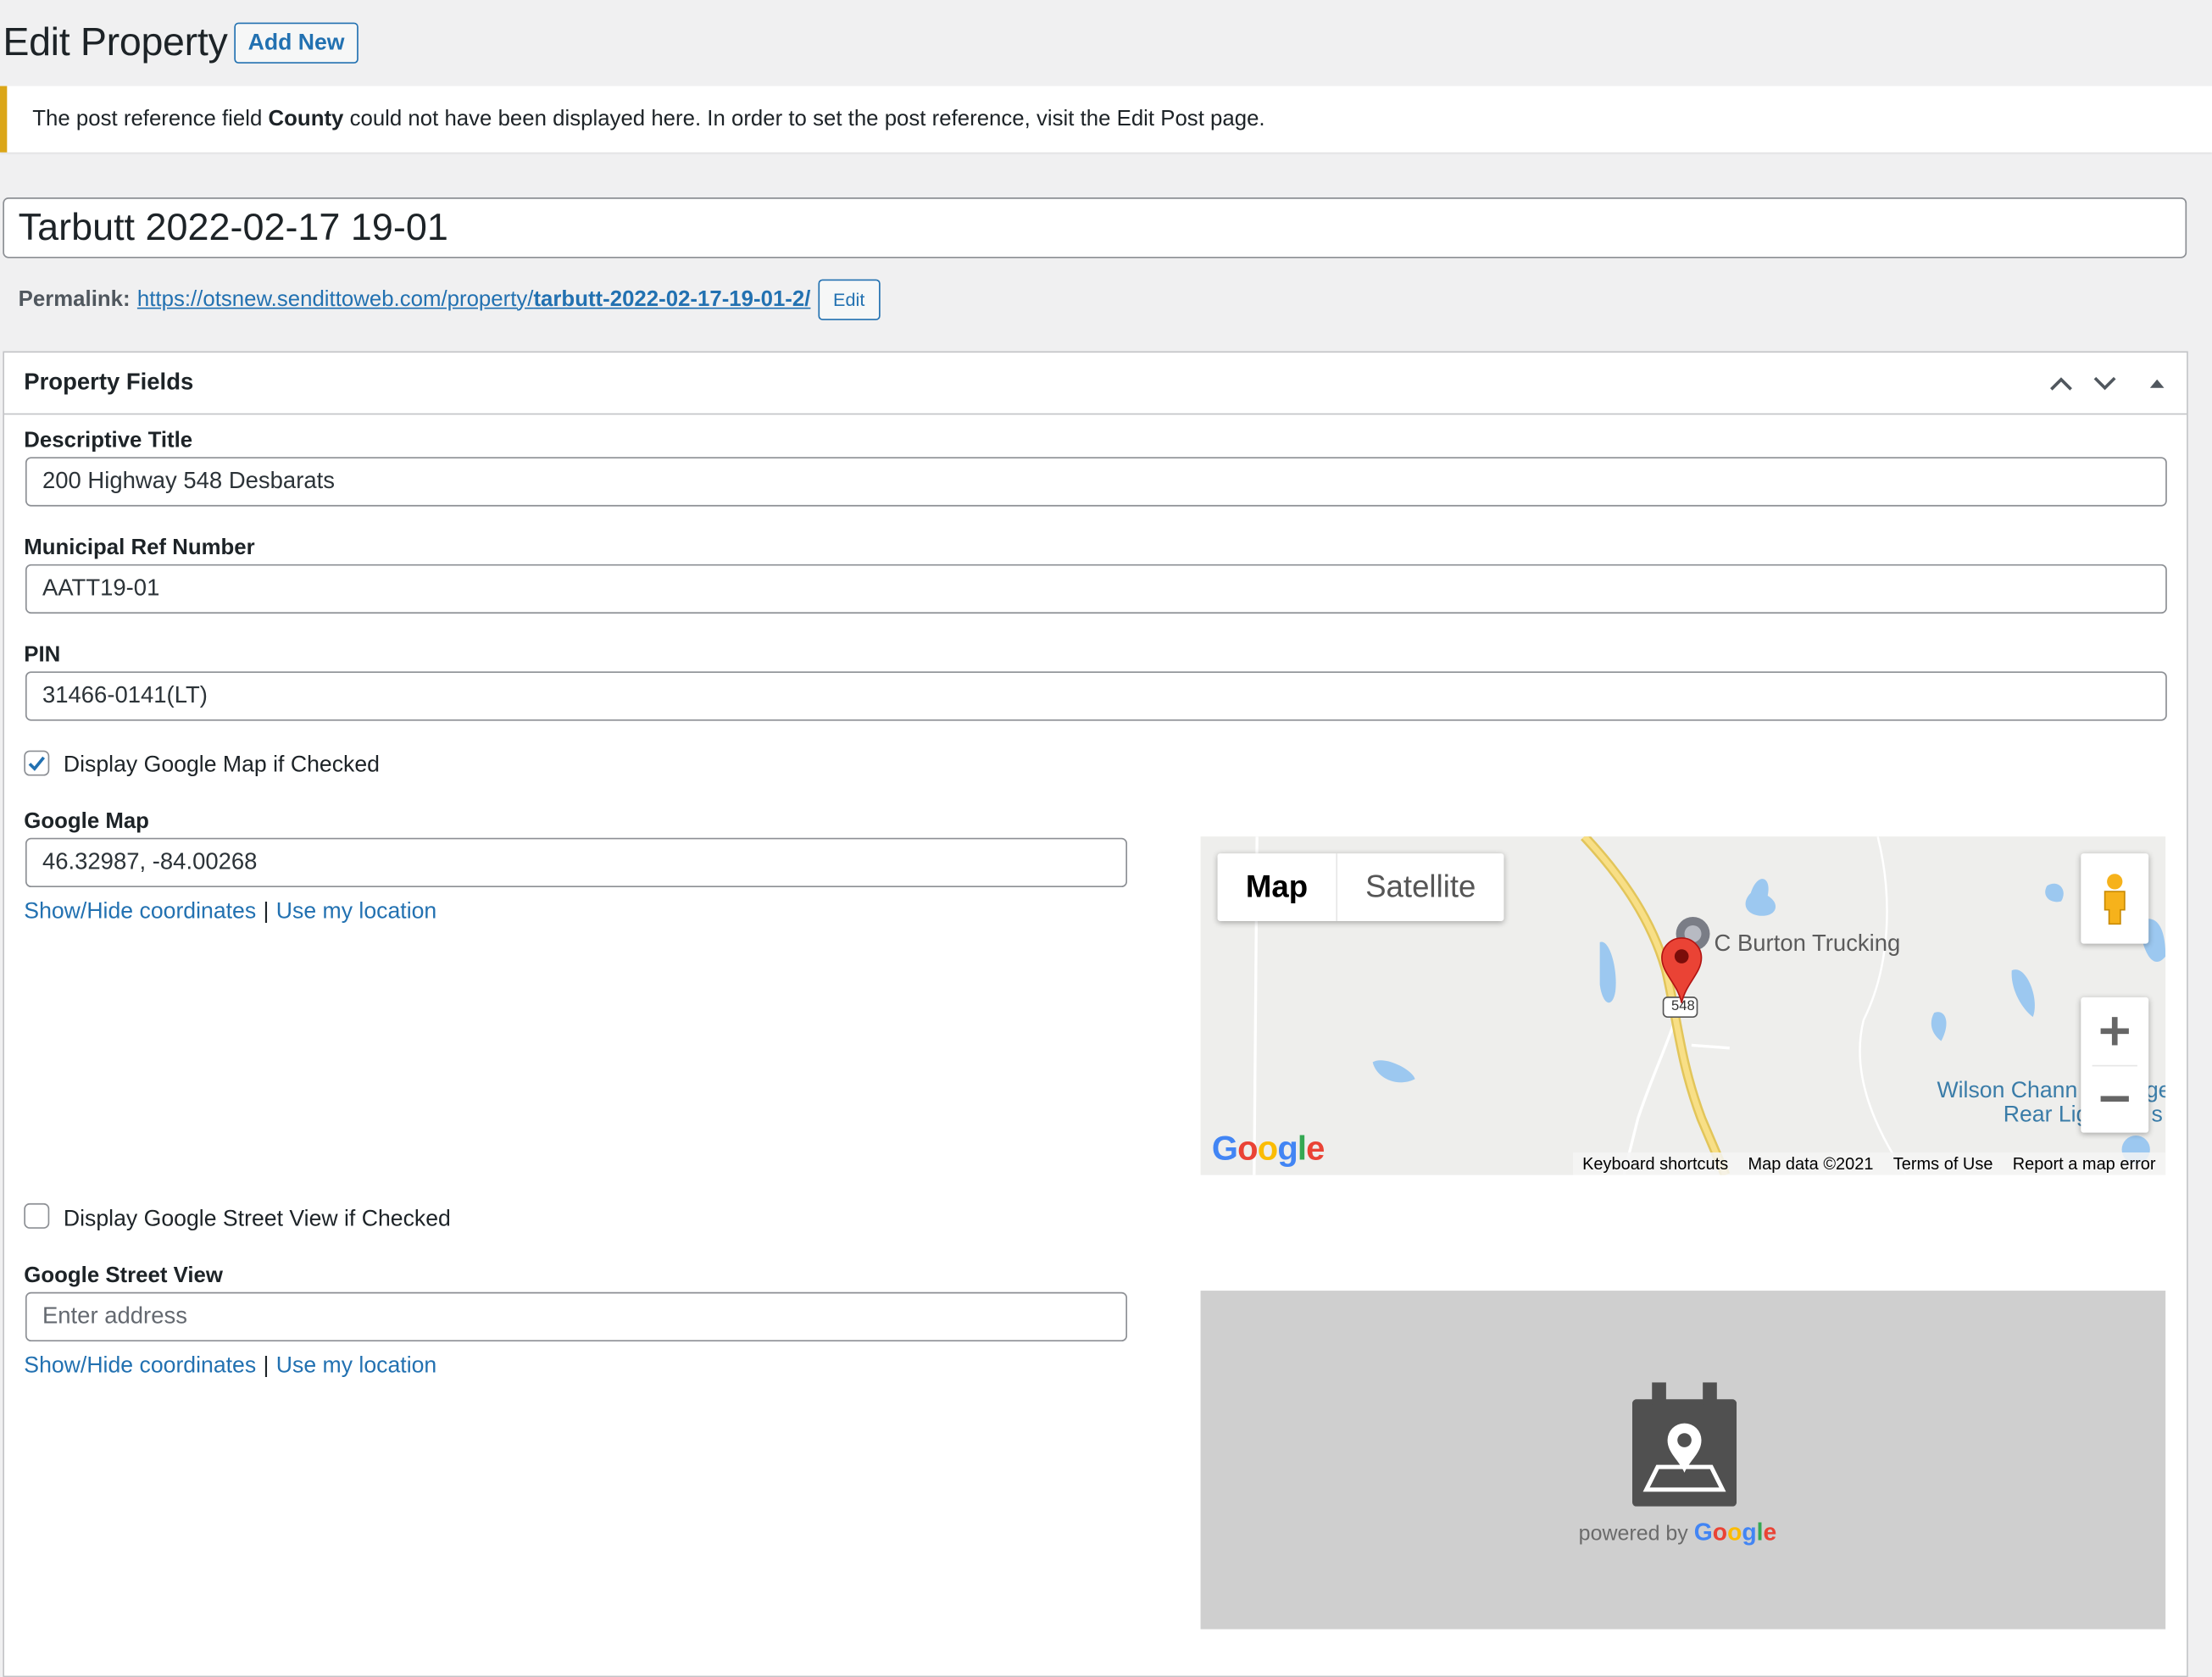  I want to click on permalink-base: https://otsnew.sendittoweb.com/property/, so click(335, 299).